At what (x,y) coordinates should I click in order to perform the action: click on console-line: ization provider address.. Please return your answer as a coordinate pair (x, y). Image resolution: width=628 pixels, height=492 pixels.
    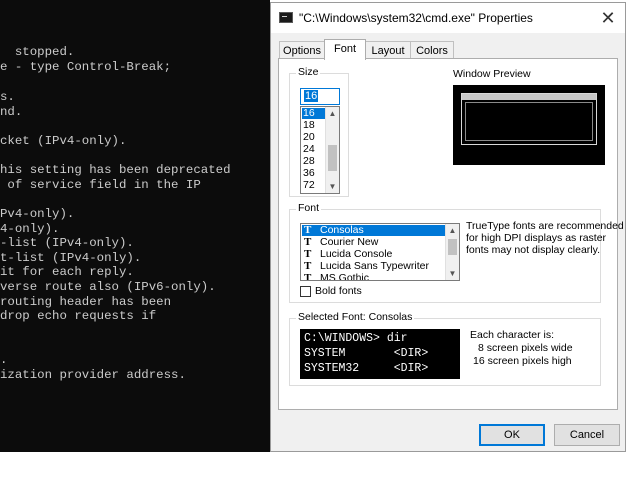
    Looking at the image, I should click on (93, 375).